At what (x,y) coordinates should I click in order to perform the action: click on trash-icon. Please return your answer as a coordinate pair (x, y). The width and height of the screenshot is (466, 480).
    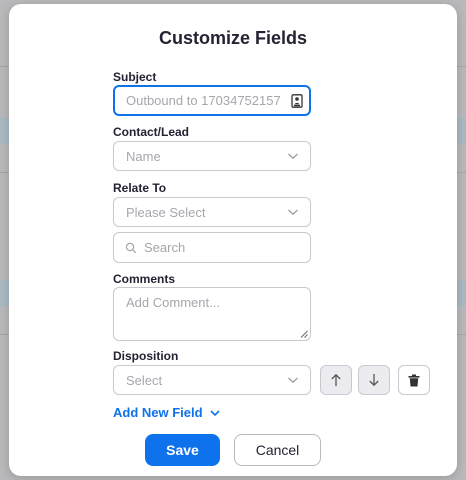
    Looking at the image, I should click on (414, 380).